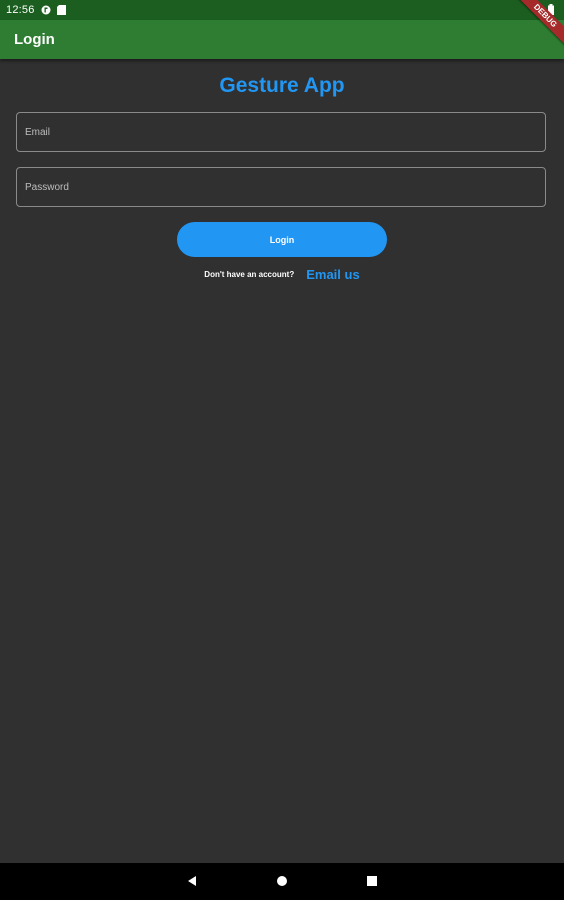  What do you see at coordinates (281, 132) in the screenshot?
I see `email-field` at bounding box center [281, 132].